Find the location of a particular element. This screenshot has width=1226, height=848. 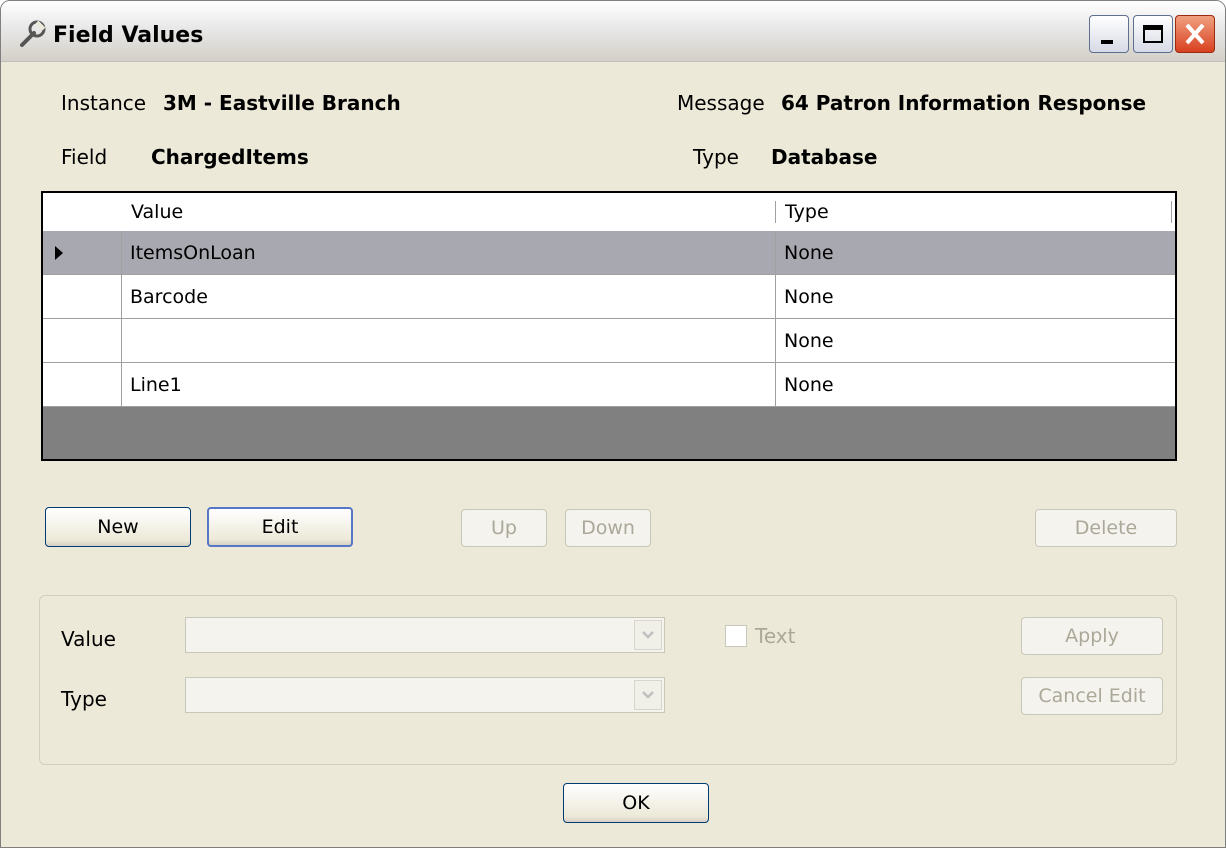

maximize-icon is located at coordinates (1153, 34).